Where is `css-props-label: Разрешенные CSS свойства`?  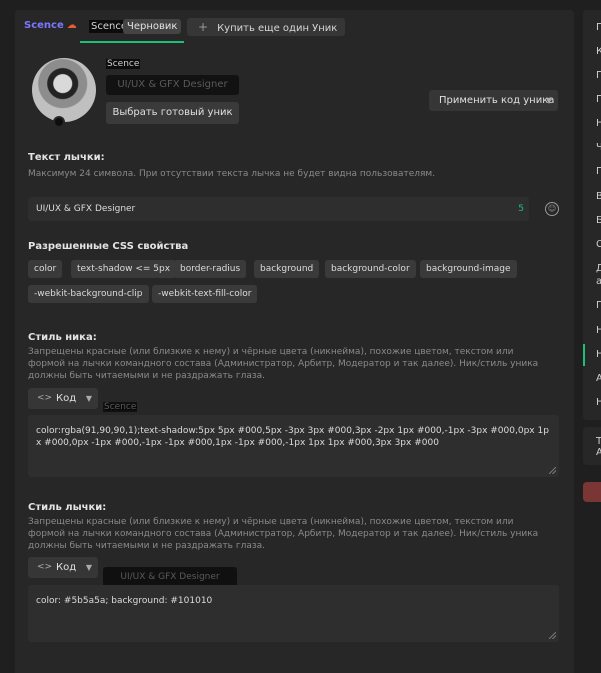 css-props-label: Разрешенные CSS свойства is located at coordinates (108, 246).